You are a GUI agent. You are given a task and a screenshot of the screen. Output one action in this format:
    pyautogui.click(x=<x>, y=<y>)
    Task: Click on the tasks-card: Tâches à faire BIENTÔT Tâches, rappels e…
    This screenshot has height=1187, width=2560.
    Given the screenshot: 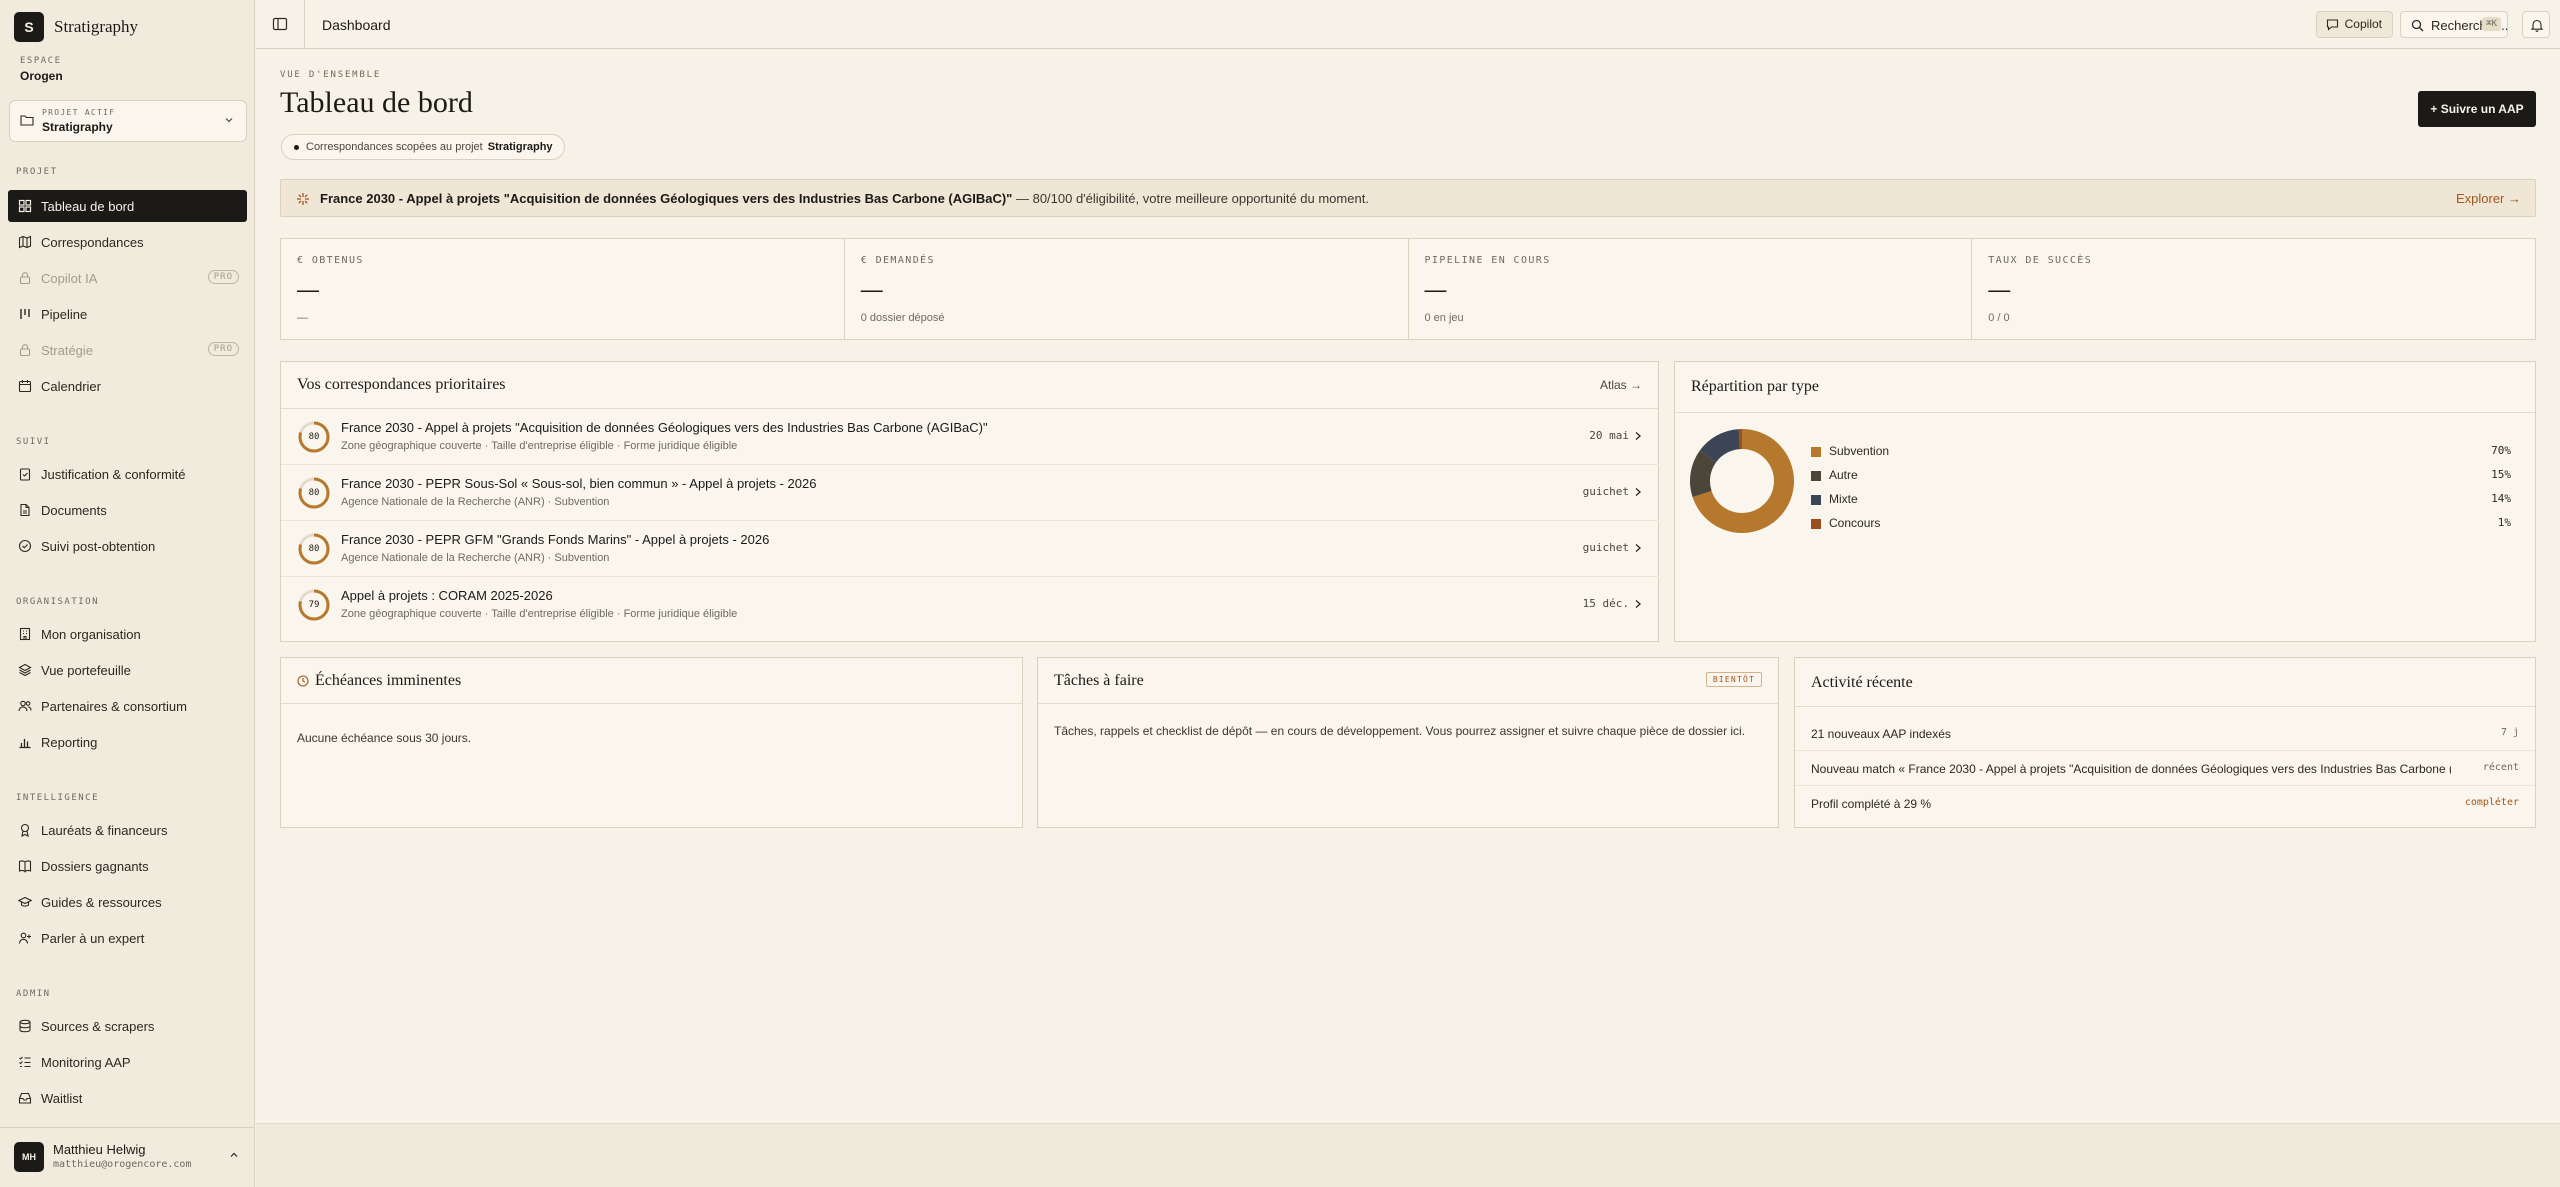 What is the action you would take?
    pyautogui.click(x=1408, y=742)
    